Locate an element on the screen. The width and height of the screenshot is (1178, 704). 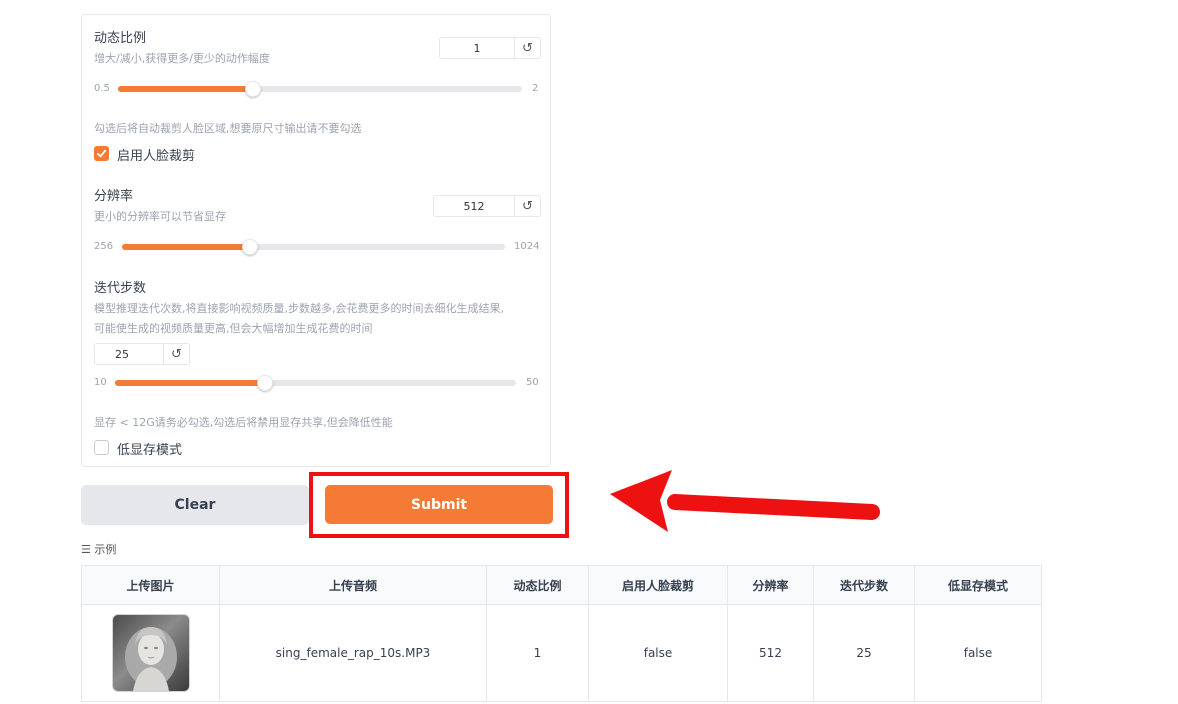
resolution-slider-thumb is located at coordinates (249, 247).